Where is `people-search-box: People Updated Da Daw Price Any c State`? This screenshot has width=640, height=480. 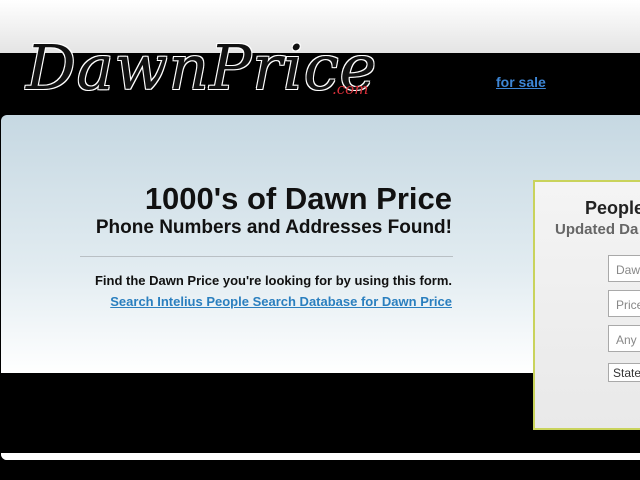
people-search-box: People Updated Da Daw Price Any c State is located at coordinates (586, 305).